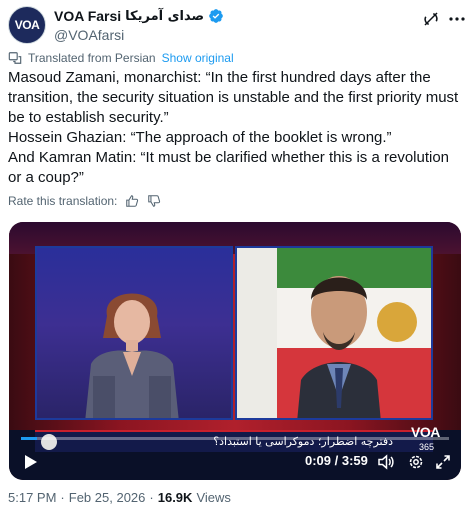  I want to click on video-panel-anchor, so click(134, 333).